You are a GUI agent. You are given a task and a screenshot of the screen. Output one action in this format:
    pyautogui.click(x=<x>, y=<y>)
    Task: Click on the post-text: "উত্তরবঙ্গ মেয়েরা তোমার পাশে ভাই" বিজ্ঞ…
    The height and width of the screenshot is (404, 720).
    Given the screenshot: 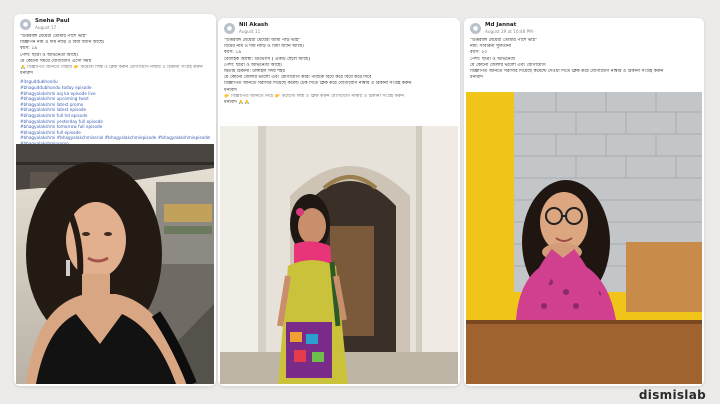 What is the action you would take?
    pyautogui.click(x=115, y=55)
    